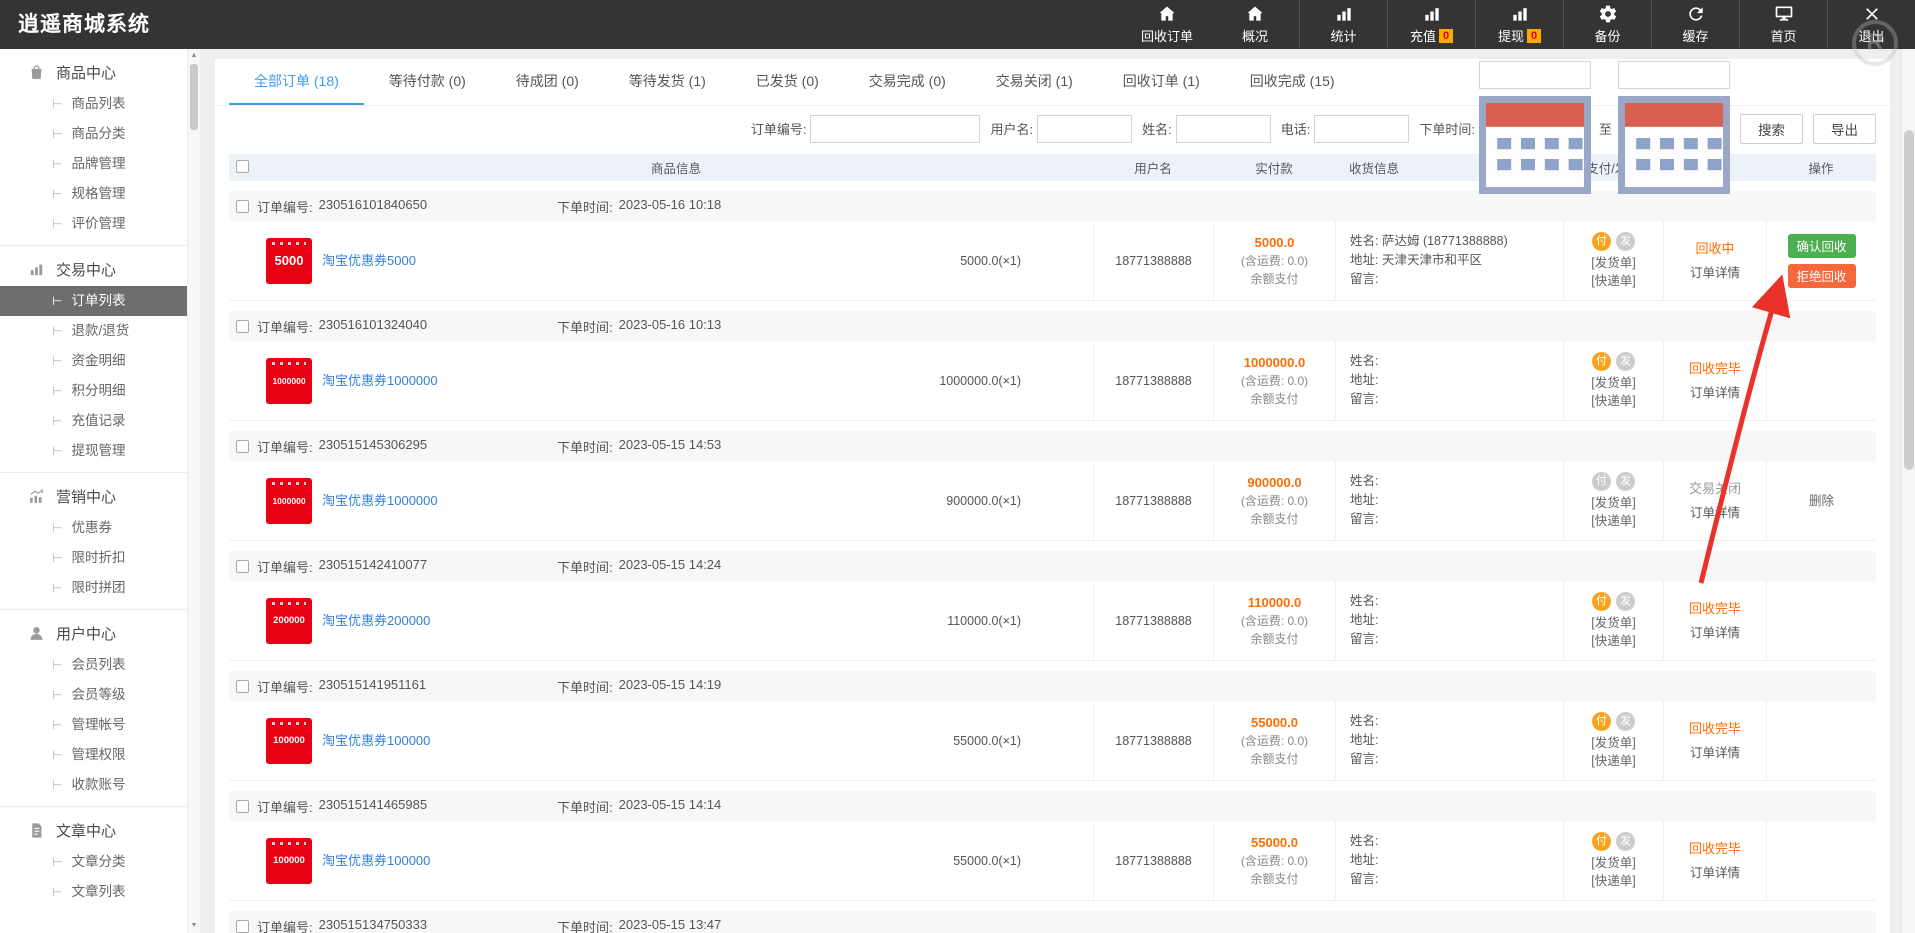  Describe the element at coordinates (93, 421) in the screenshot. I see `sidebar-item-充值记录: ⊢ 充值记录` at that location.